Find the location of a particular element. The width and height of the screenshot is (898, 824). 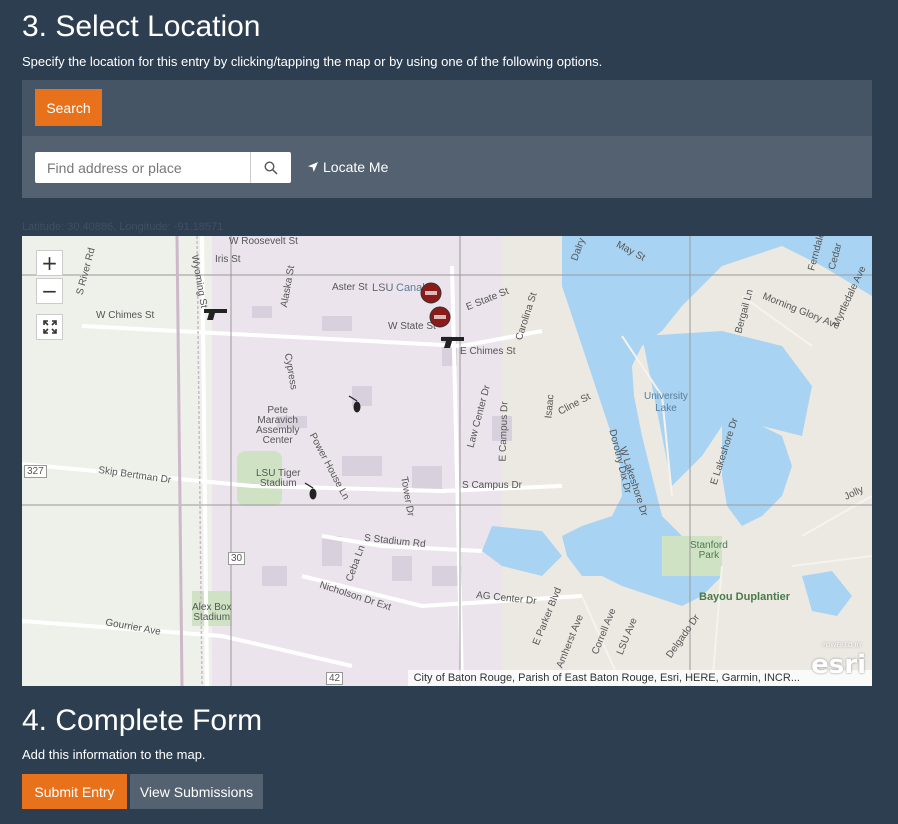

zoom-out-button: − is located at coordinates (49, 291).